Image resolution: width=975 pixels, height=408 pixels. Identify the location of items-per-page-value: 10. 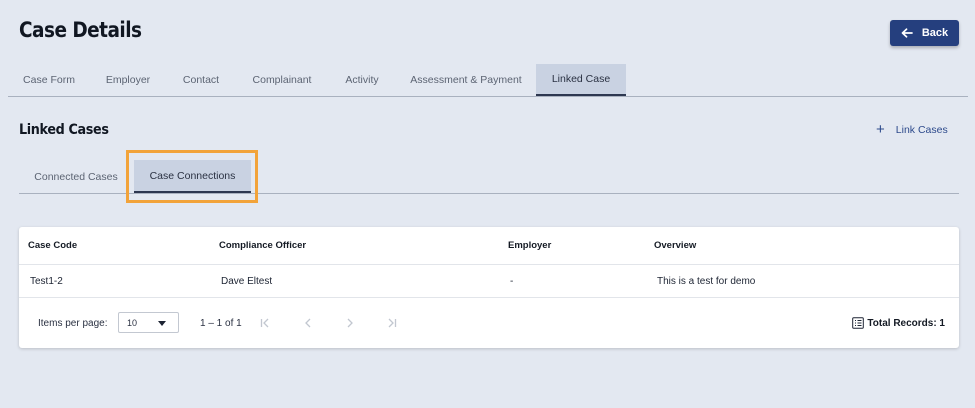
(132, 323).